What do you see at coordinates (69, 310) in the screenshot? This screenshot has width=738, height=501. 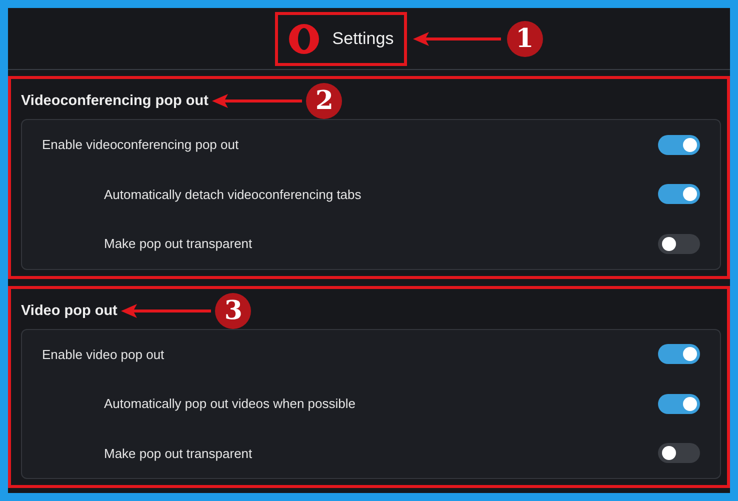 I see `section-title: Video pop out` at bounding box center [69, 310].